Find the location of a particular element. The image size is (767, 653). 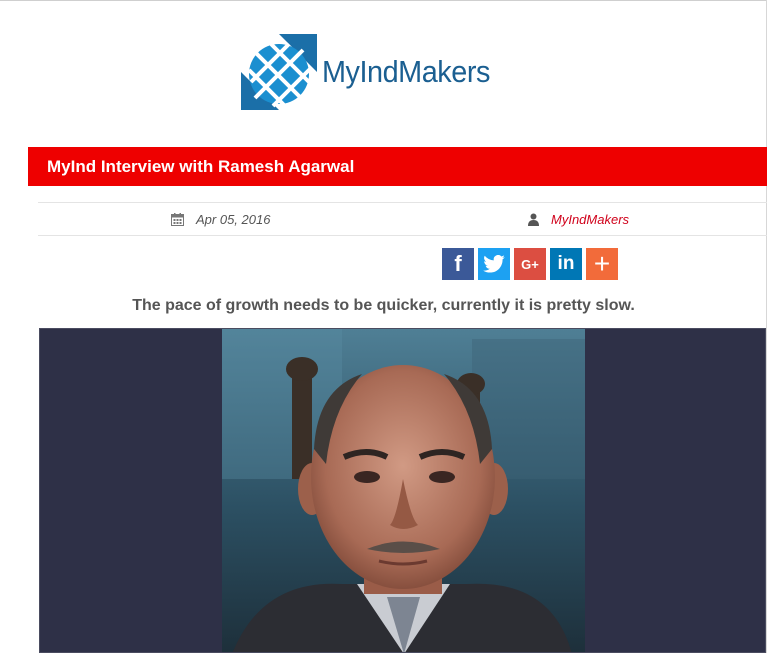

plus-icon: + is located at coordinates (602, 263).